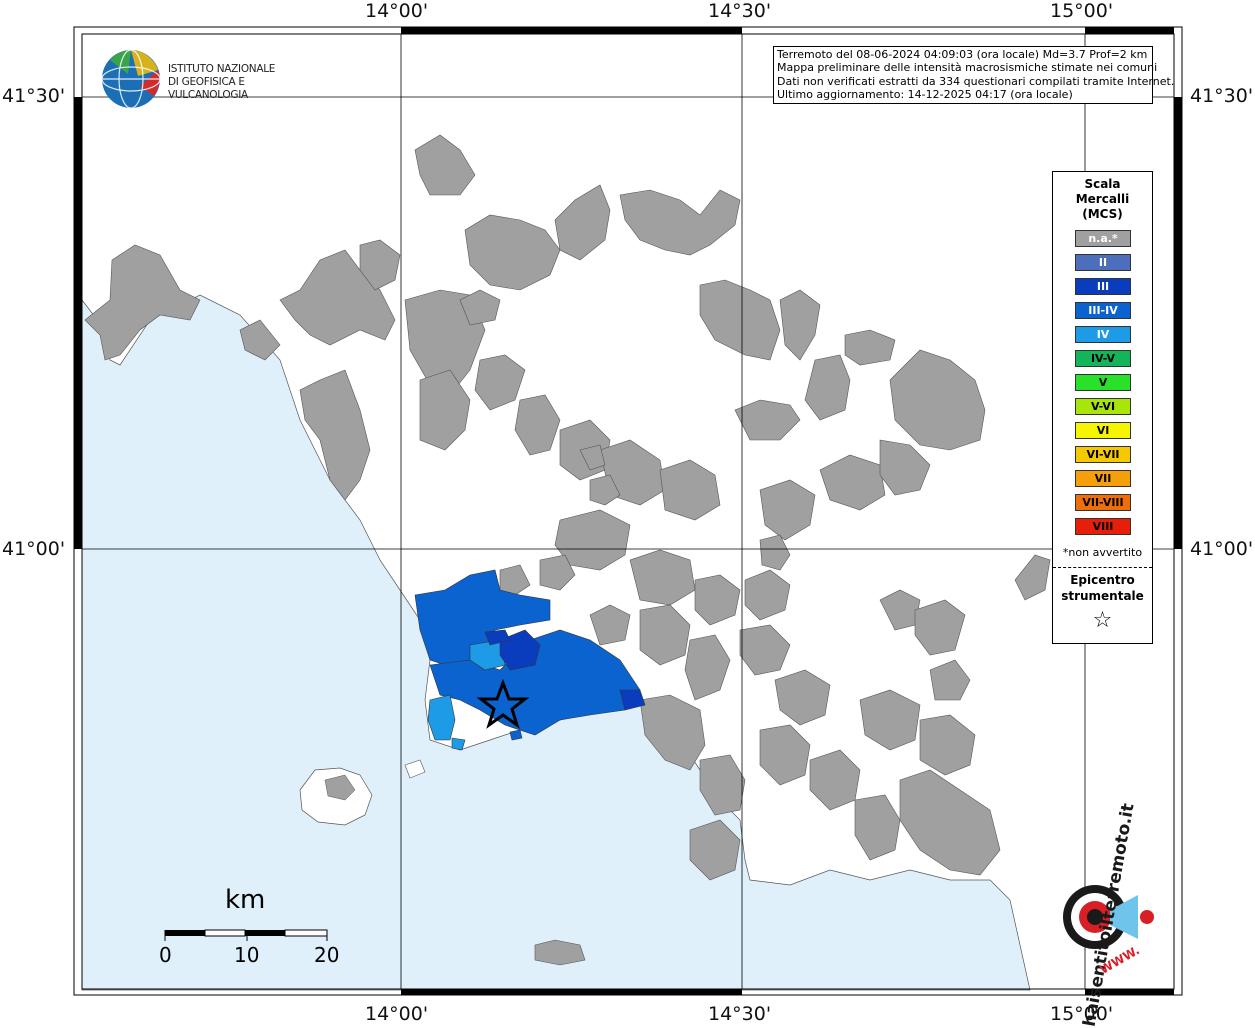 This screenshot has width=1255, height=1028. Describe the element at coordinates (1103, 526) in the screenshot. I see `legend-item: VIII` at that location.